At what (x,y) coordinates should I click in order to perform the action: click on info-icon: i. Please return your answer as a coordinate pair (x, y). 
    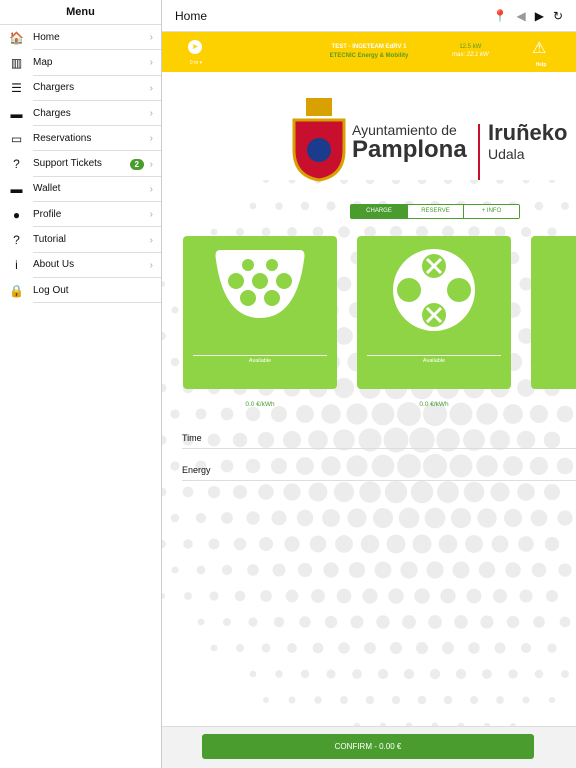
    Looking at the image, I should click on (16, 265).